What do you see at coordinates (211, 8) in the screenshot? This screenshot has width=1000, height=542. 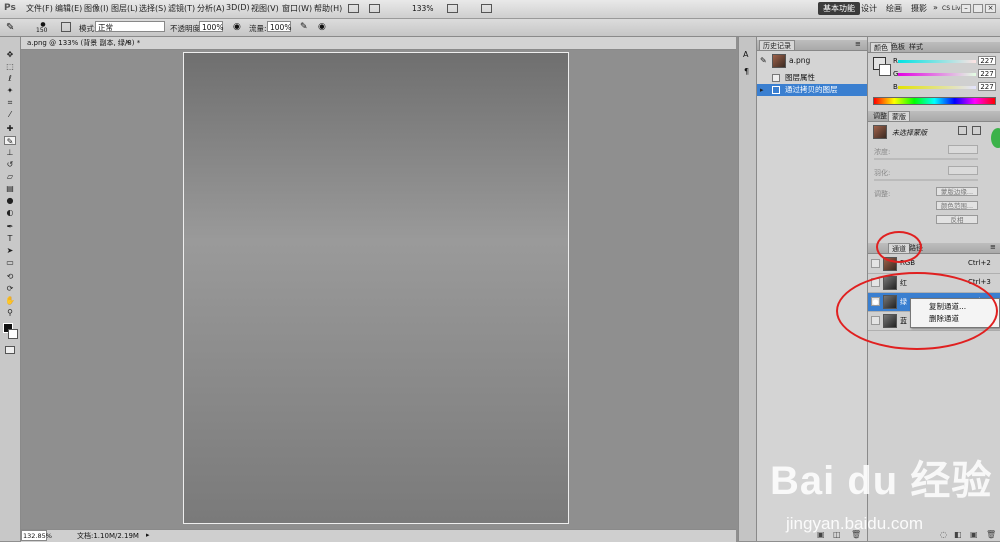 I see `menu-analysis: 分析(A)` at bounding box center [211, 8].